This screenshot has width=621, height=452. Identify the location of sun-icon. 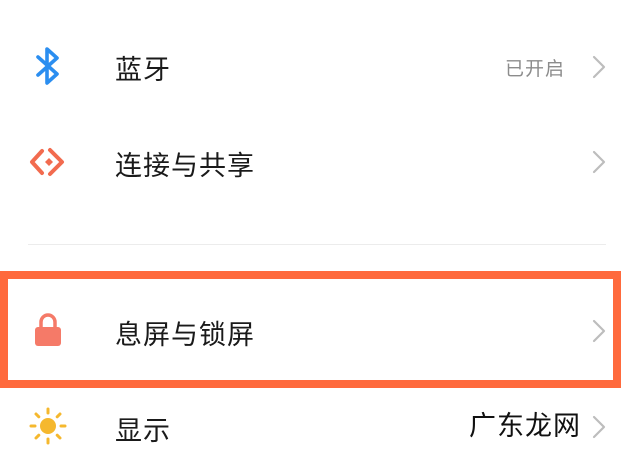
(48, 426).